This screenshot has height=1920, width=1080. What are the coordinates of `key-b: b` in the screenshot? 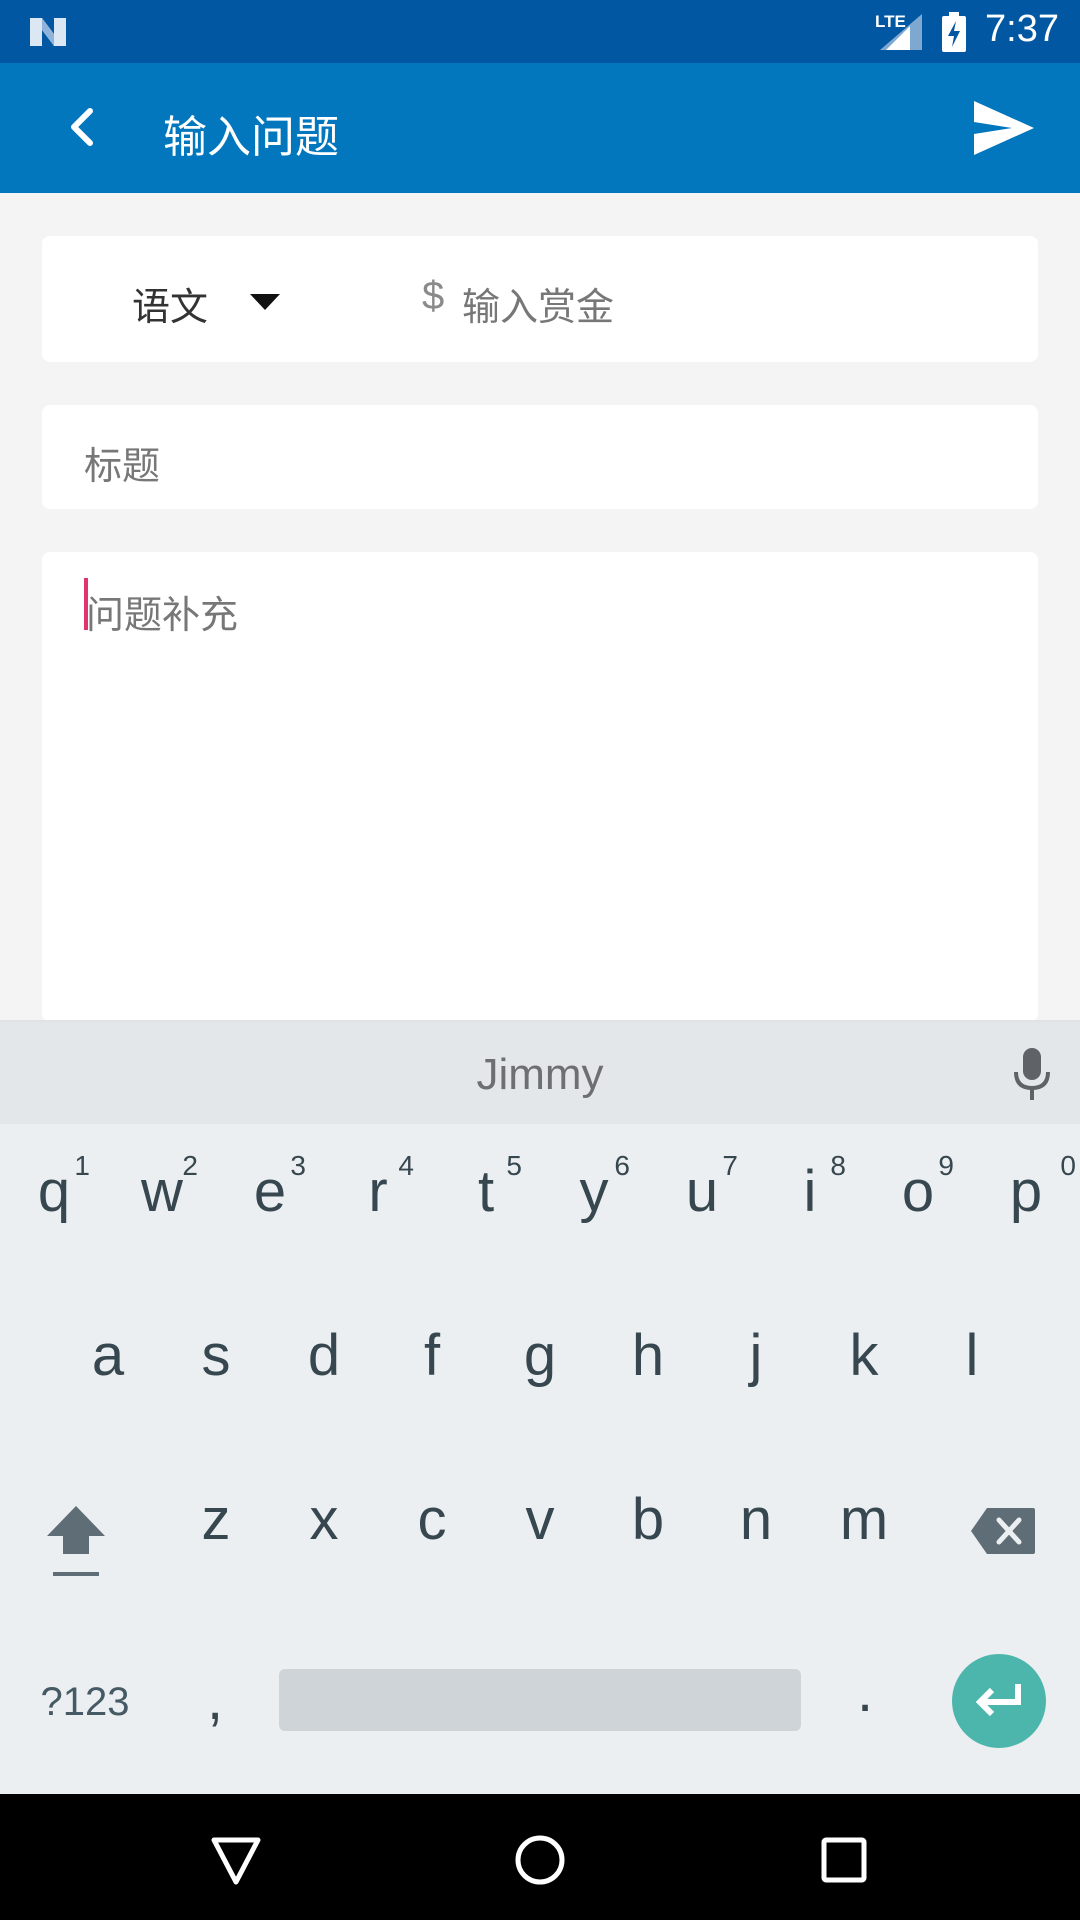 It's located at (648, 1546).